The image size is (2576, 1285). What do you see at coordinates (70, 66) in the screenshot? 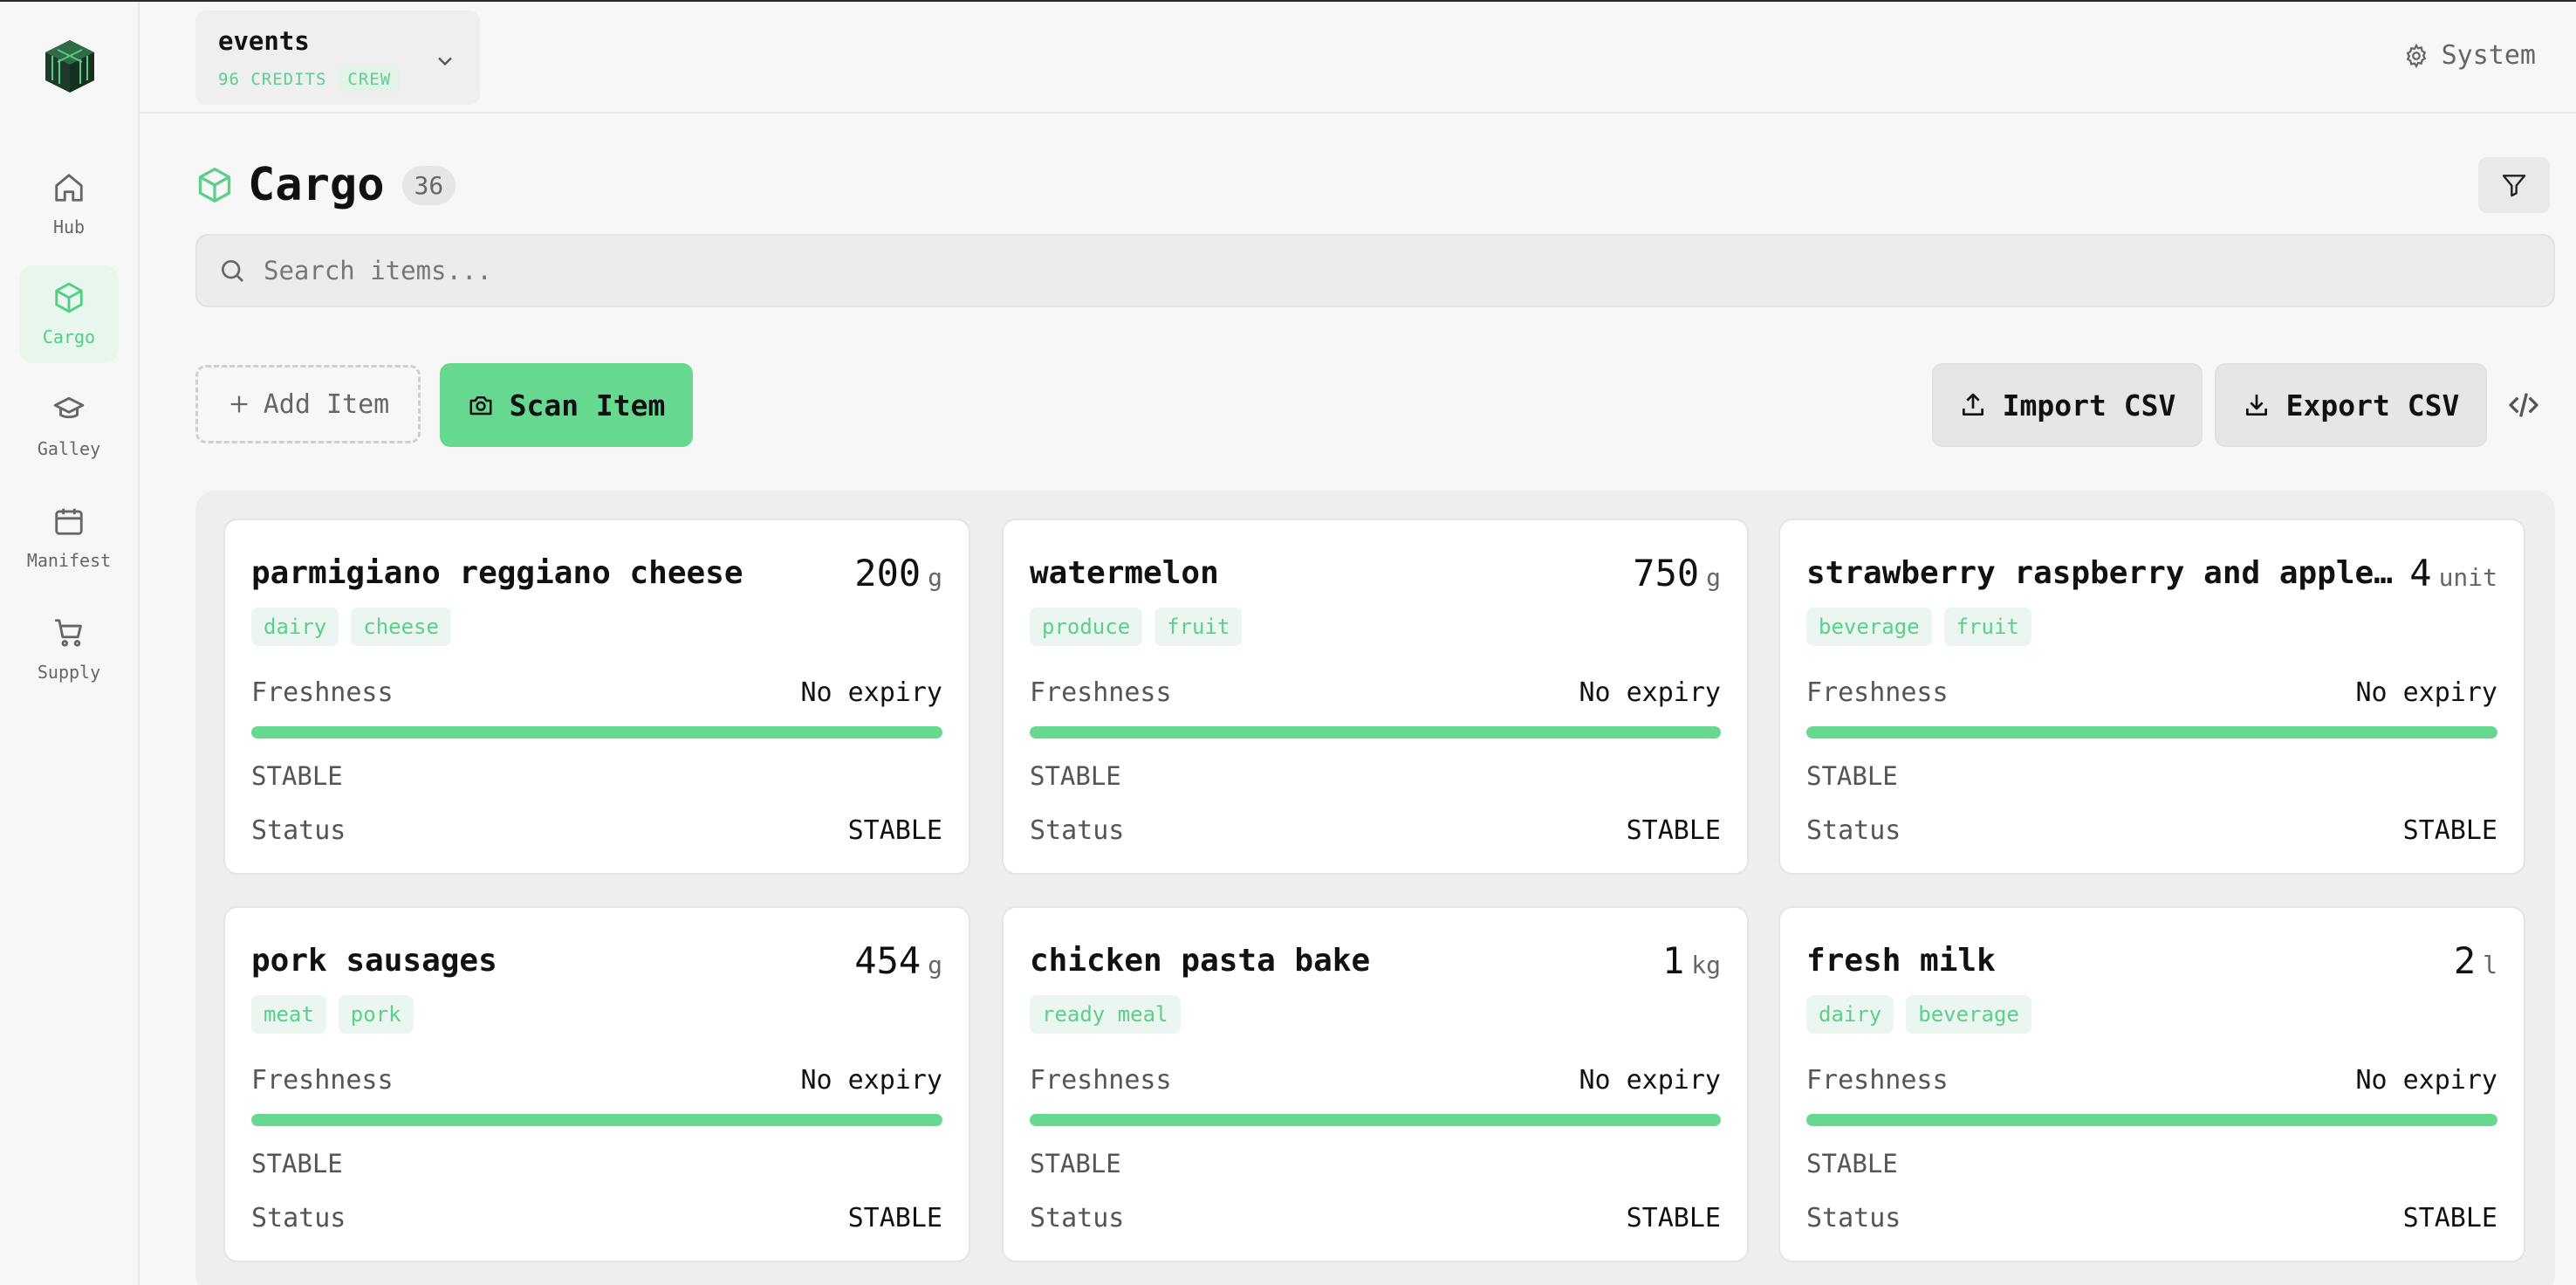
I see `app-logo-icon` at bounding box center [70, 66].